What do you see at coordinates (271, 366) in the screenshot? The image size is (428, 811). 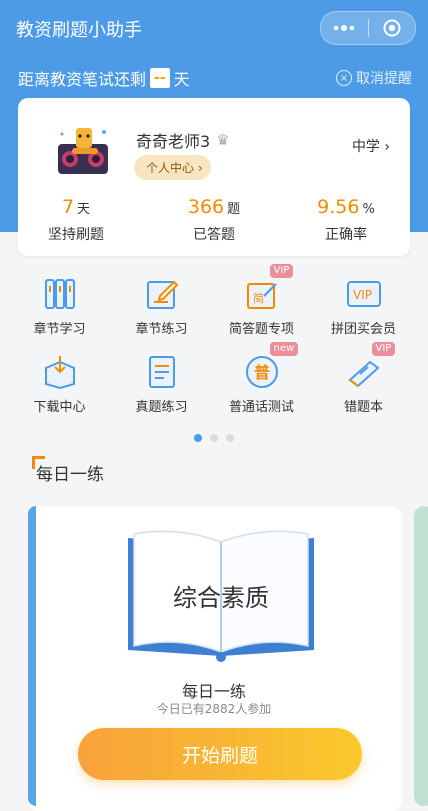 I see `mandarin-icon: 普 new` at bounding box center [271, 366].